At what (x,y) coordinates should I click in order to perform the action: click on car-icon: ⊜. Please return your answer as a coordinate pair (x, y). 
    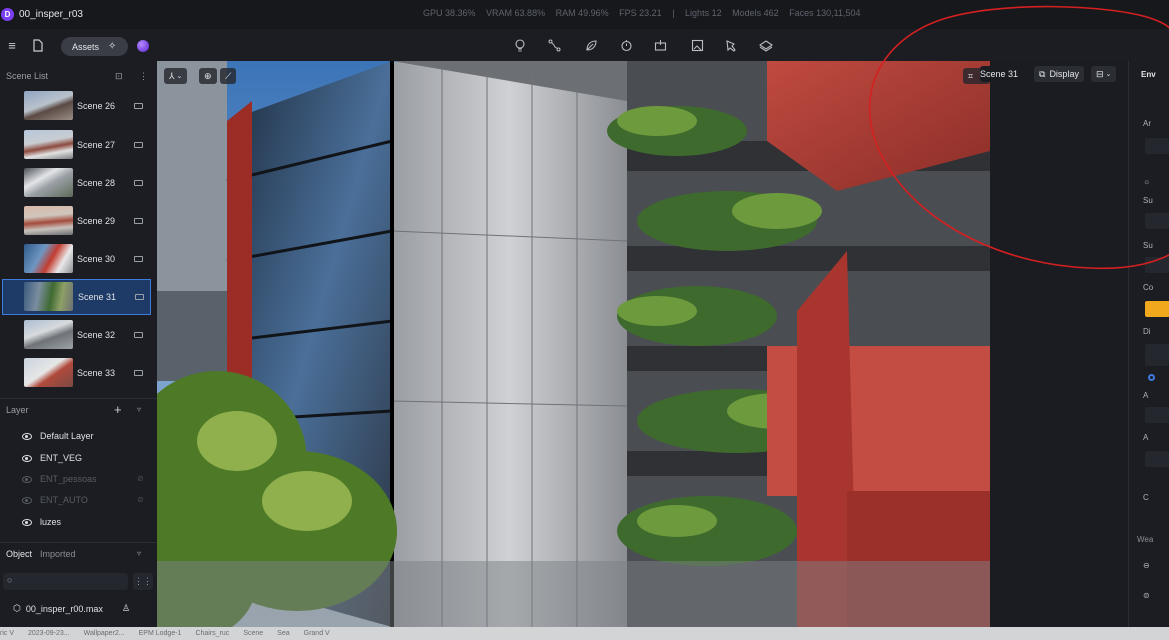
    Looking at the image, I should click on (1146, 595).